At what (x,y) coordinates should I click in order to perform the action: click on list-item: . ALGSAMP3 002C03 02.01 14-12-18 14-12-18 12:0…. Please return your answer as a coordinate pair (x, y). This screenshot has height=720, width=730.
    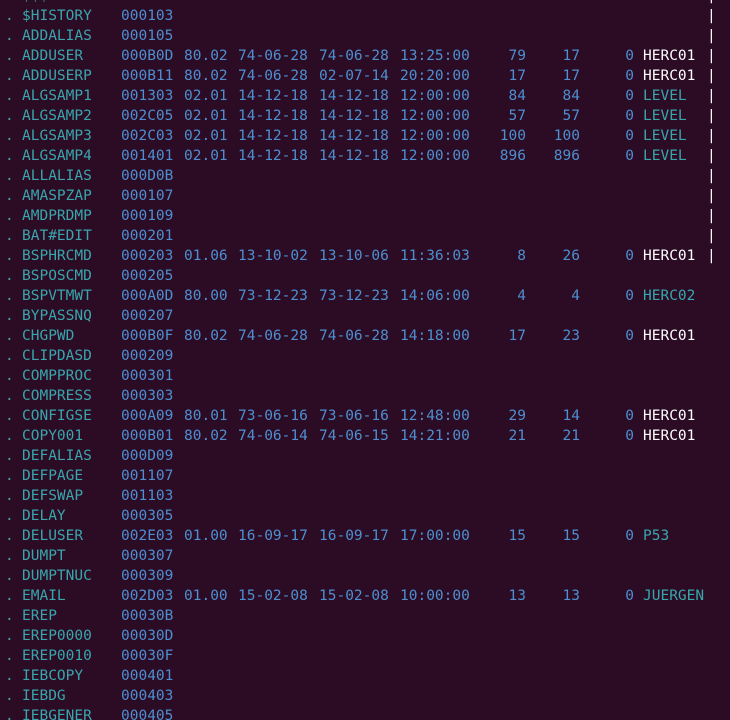
    Looking at the image, I should click on (365, 136).